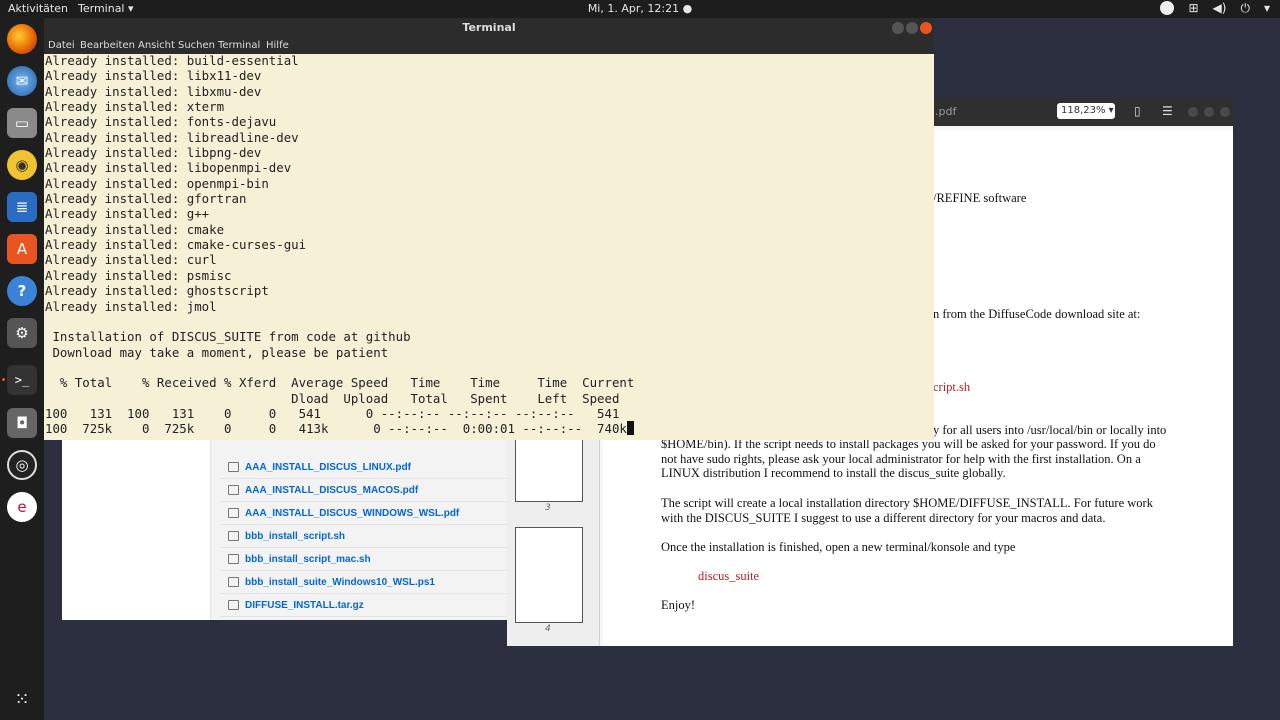 The height and width of the screenshot is (720, 1280). What do you see at coordinates (22, 165) in the screenshot?
I see `rhythmbox-icon: ◉` at bounding box center [22, 165].